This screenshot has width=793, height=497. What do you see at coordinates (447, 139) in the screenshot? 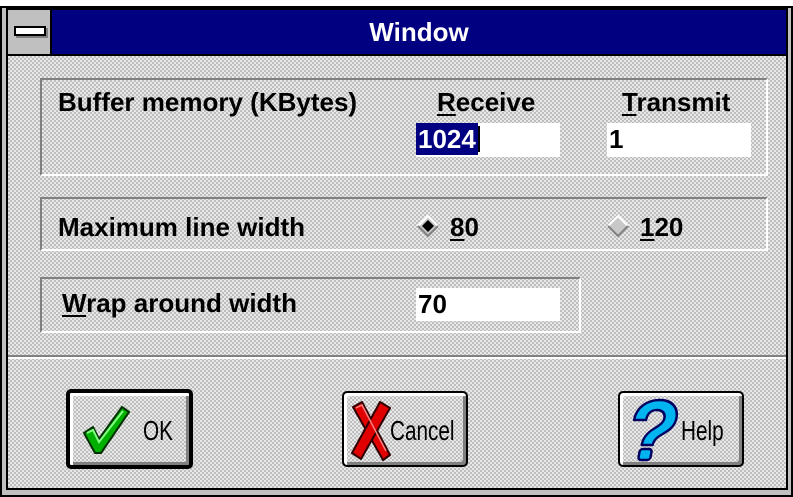
I see `receive-buffer-value: 1024` at bounding box center [447, 139].